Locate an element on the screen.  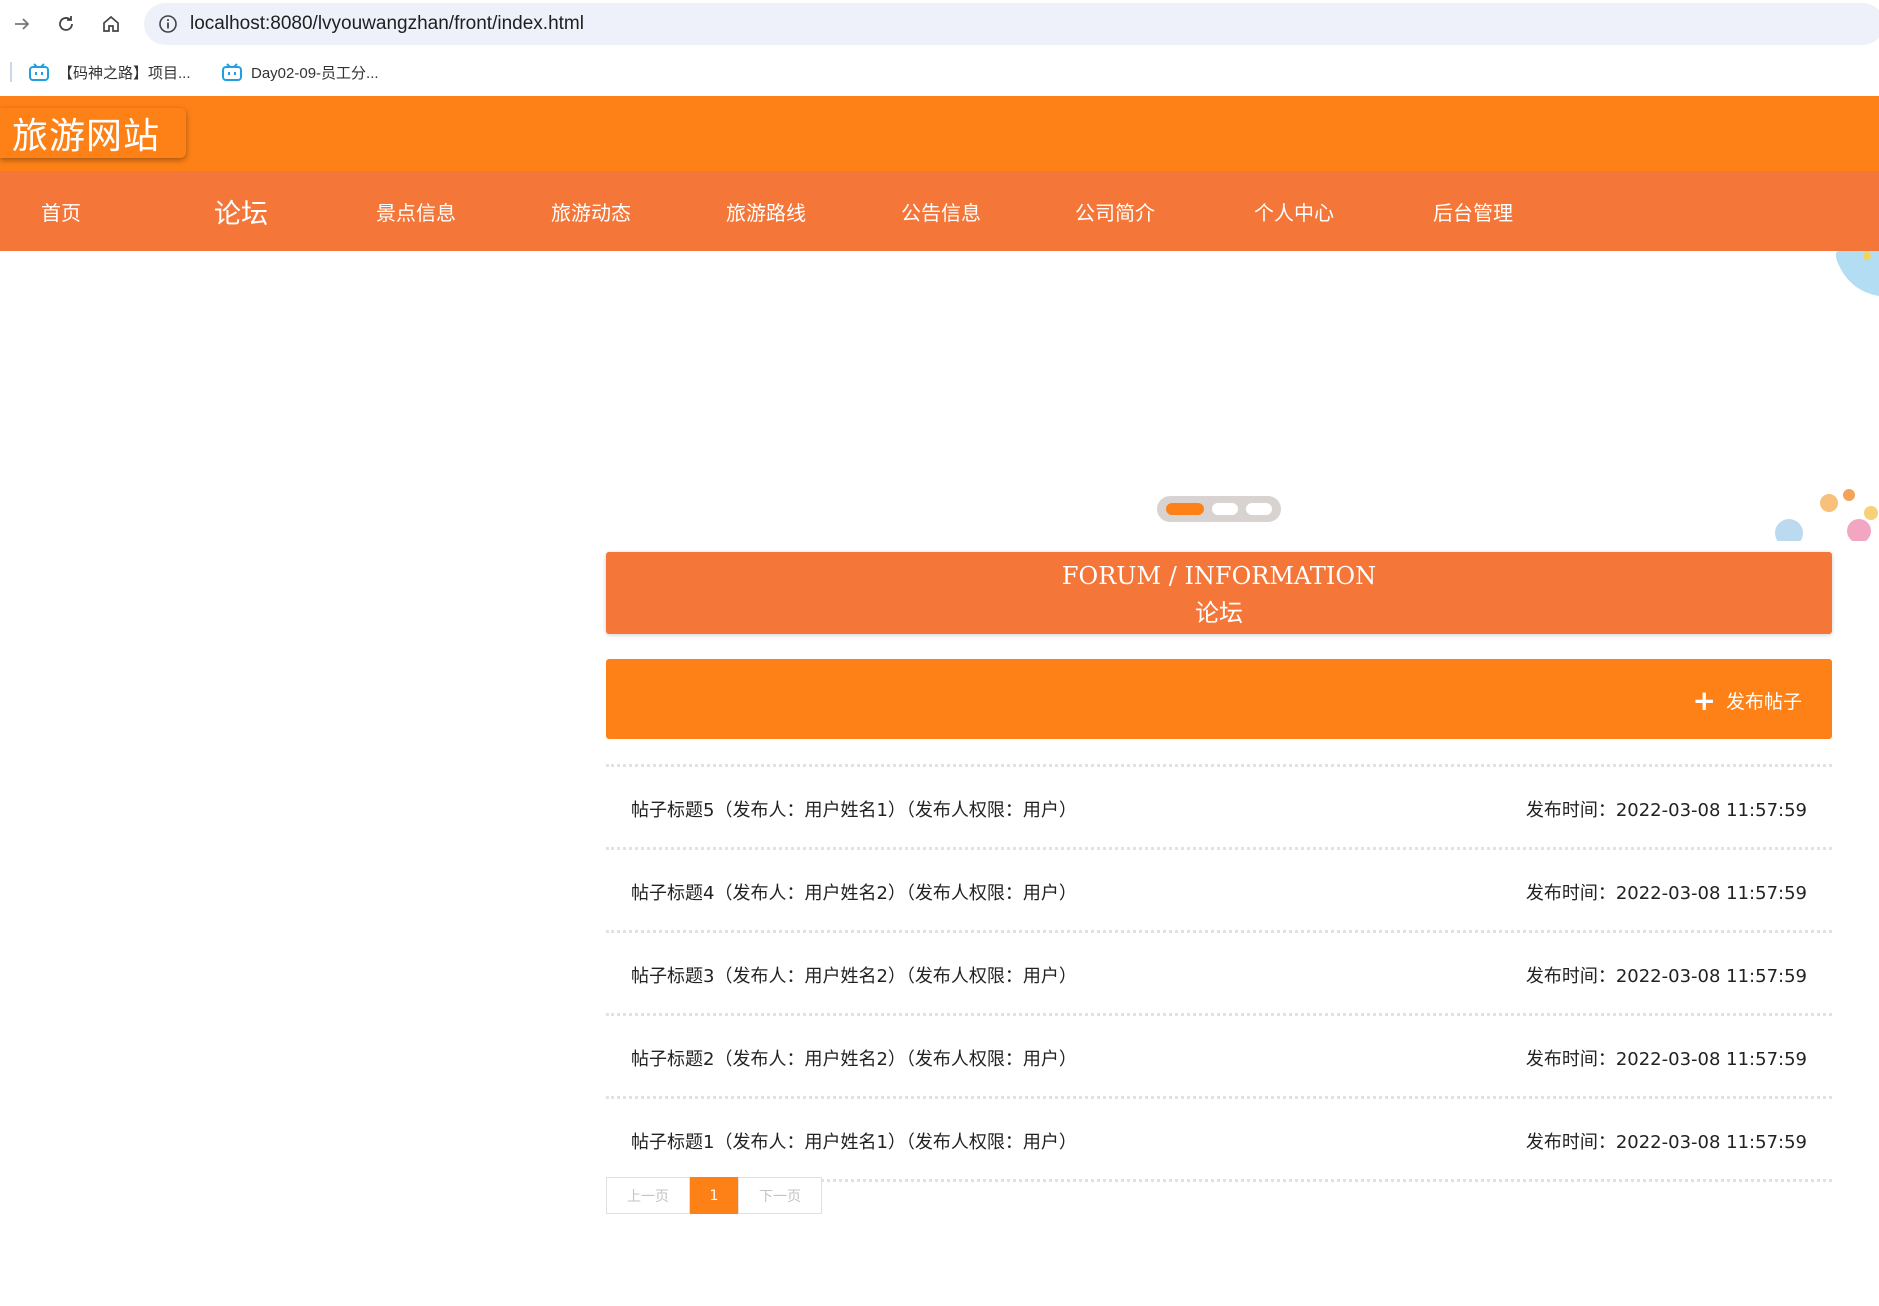
forum-section-header: FORUM / INFORMATION 论坛 is located at coordinates (1219, 593).